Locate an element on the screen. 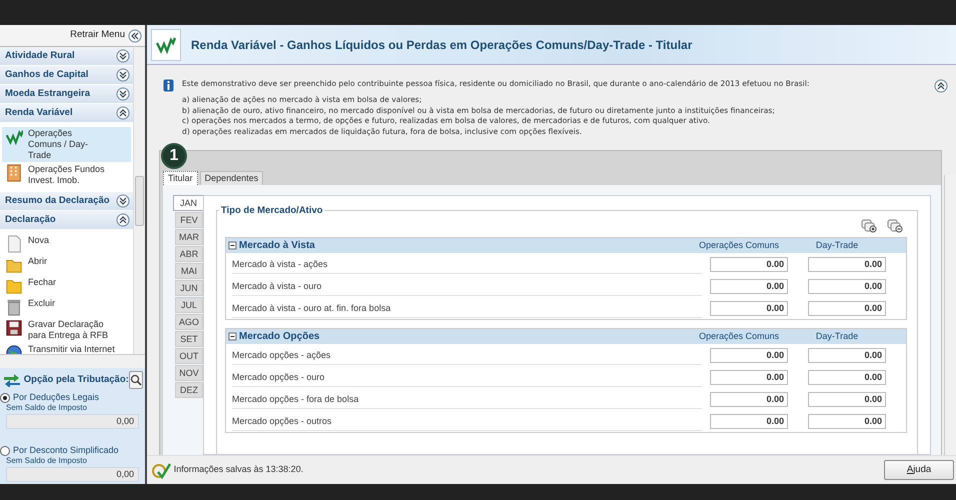 This screenshot has width=956, height=500. expand-all-icon is located at coordinates (869, 226).